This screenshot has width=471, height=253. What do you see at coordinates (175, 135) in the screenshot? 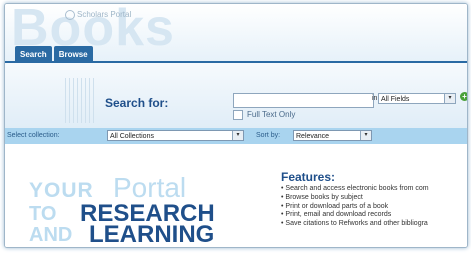
I see `collection-select: All Collections ▾` at bounding box center [175, 135].